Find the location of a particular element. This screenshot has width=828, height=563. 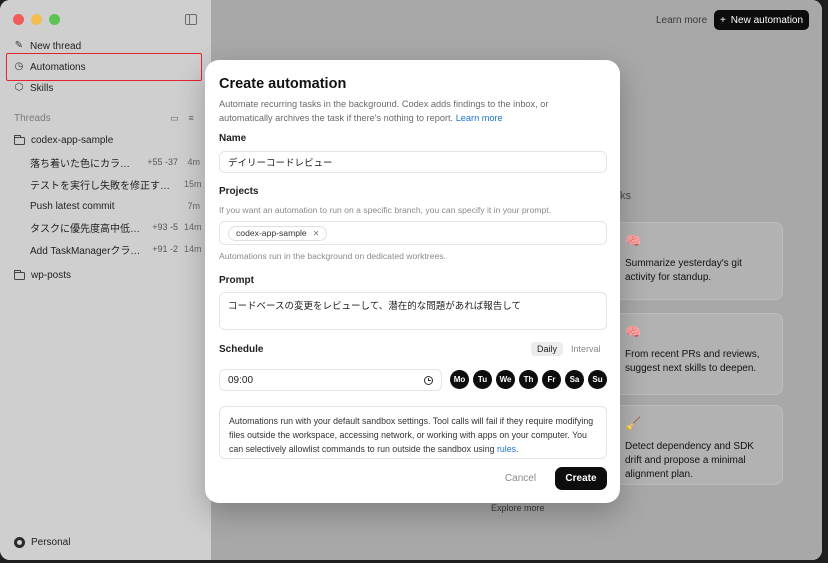

new-automation-label: New automation is located at coordinates (767, 20).